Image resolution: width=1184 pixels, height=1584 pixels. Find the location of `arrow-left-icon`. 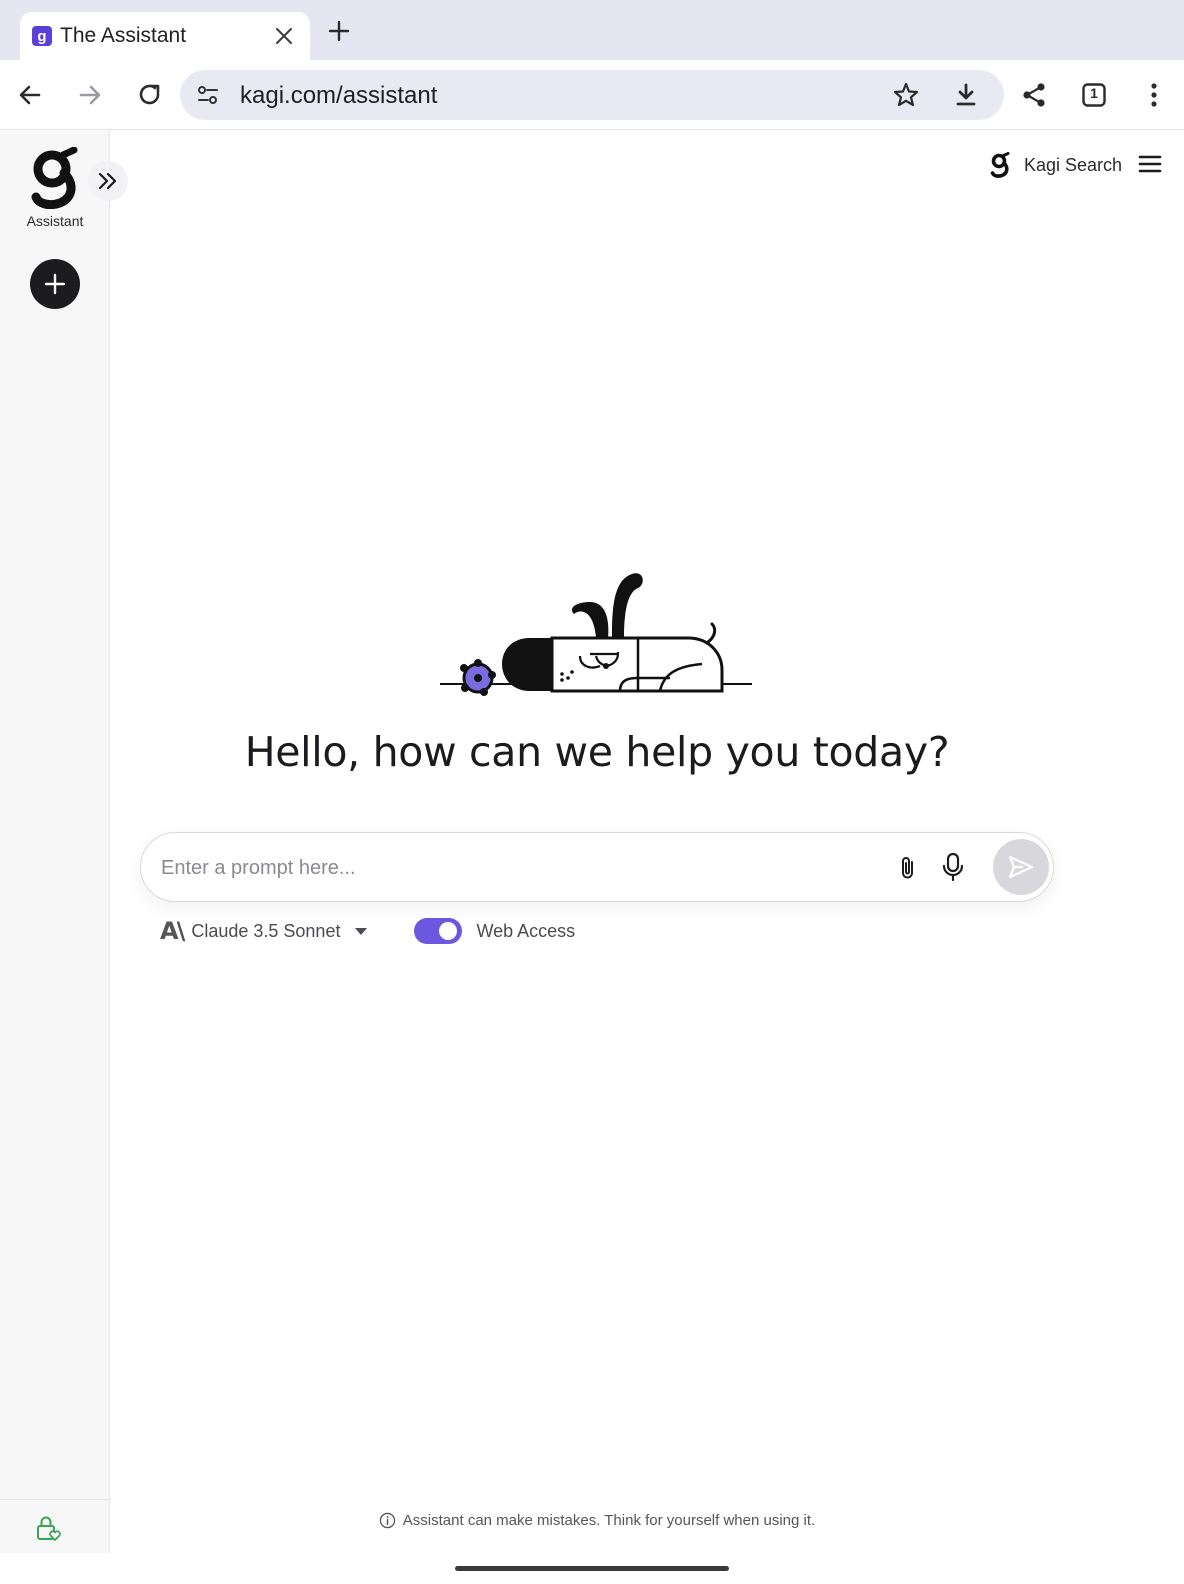

arrow-left-icon is located at coordinates (30, 95).